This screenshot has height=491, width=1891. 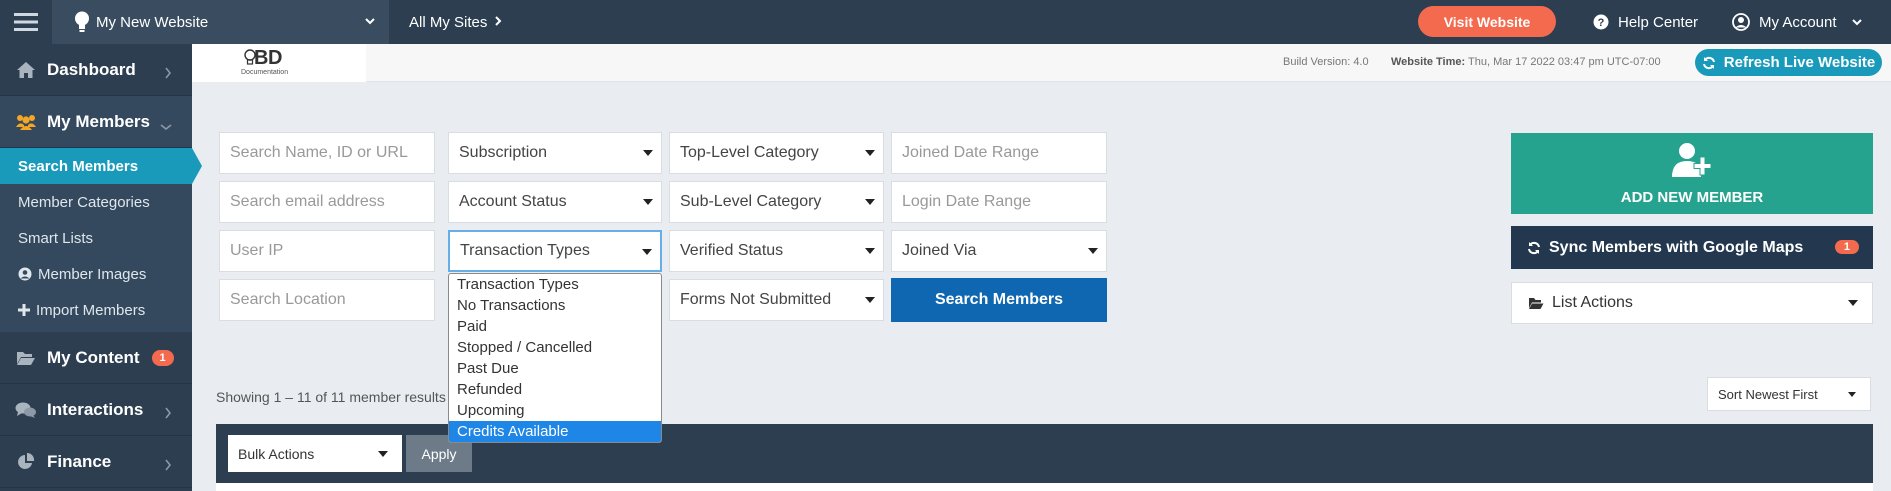 I want to click on placeholder-text: Search email address, so click(x=307, y=201).